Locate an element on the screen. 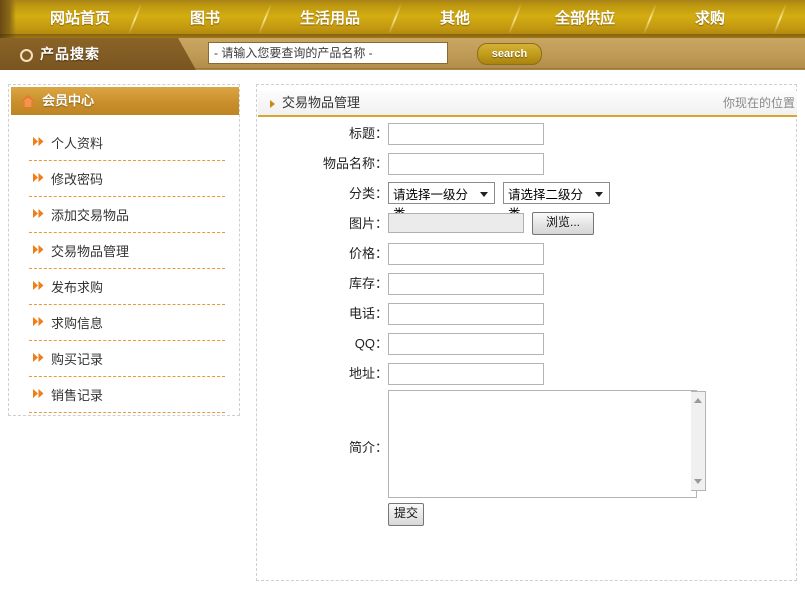 This screenshot has width=805, height=589. form-row-address: 地址： is located at coordinates (527, 378).